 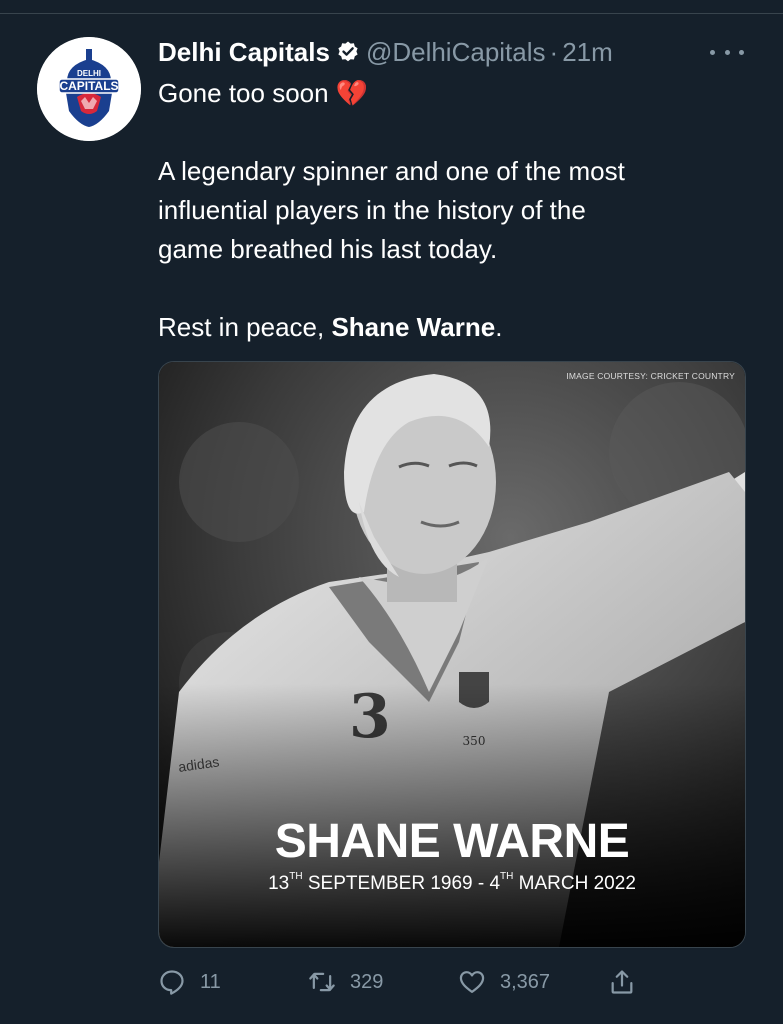 I want to click on verified-badge-icon, so click(x=348, y=51).